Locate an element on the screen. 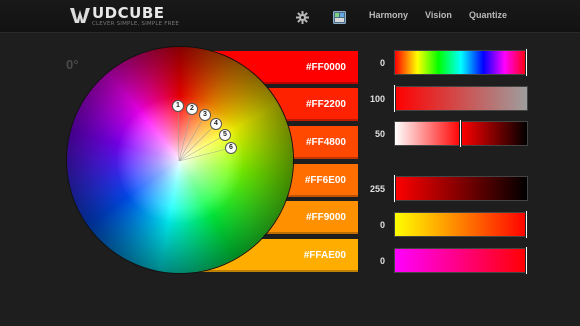 The height and width of the screenshot is (326, 580). green-slider is located at coordinates (461, 224).